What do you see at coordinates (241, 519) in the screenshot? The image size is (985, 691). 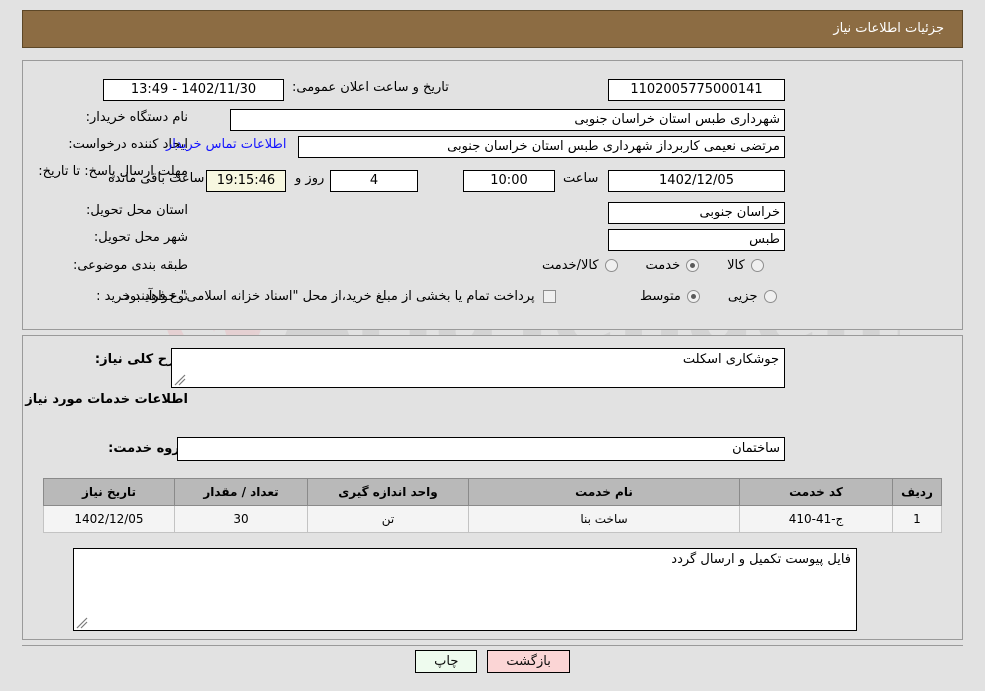 I see `cell-quantity: 30` at bounding box center [241, 519].